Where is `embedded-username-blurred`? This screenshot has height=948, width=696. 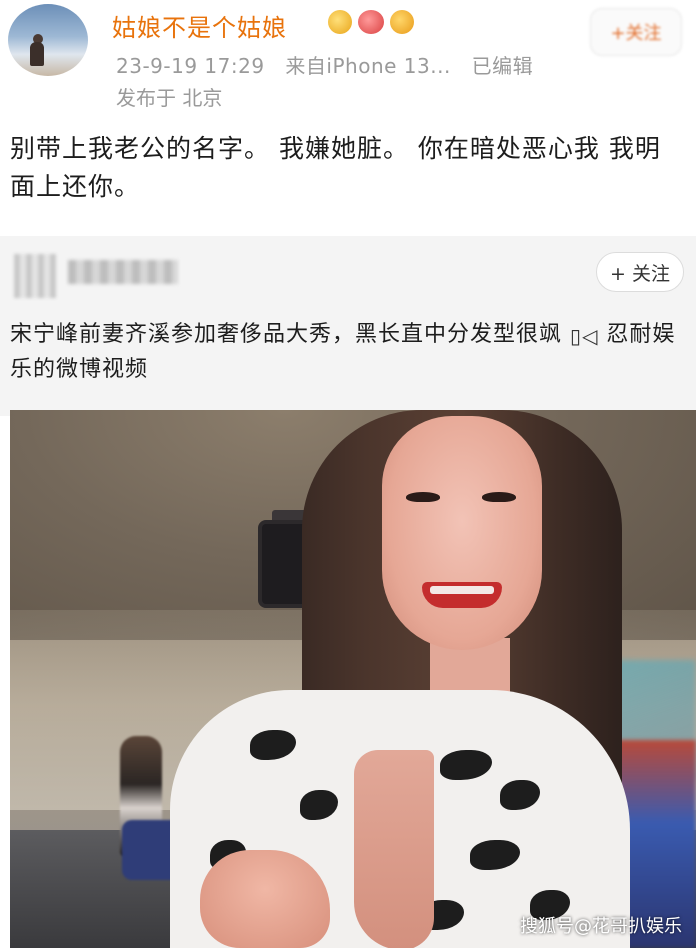 embedded-username-blurred is located at coordinates (123, 272).